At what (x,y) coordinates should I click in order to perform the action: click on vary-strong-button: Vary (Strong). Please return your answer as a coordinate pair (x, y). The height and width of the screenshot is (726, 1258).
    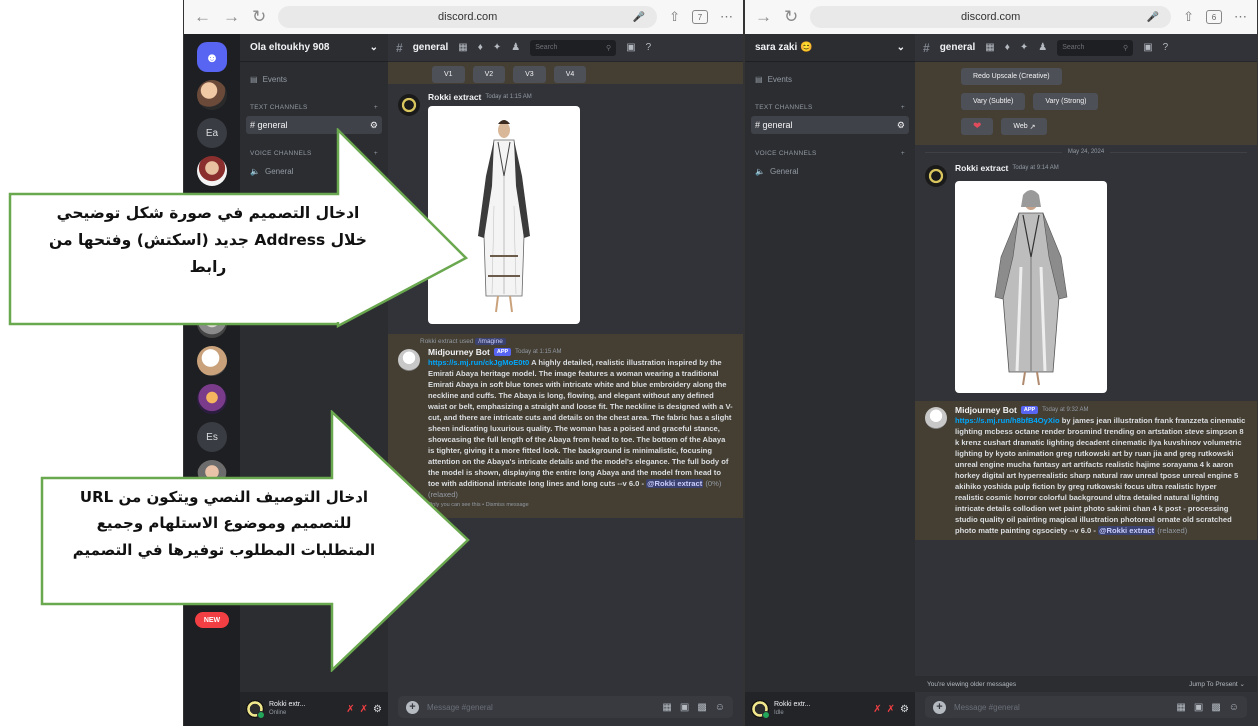
    Looking at the image, I should click on (1066, 101).